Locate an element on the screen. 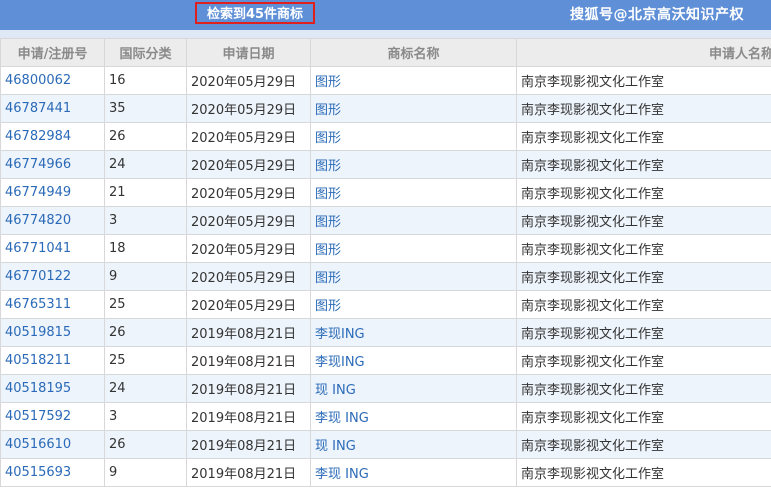 Image resolution: width=771 pixels, height=489 pixels. reg-no-link: 46774820 is located at coordinates (38, 220).